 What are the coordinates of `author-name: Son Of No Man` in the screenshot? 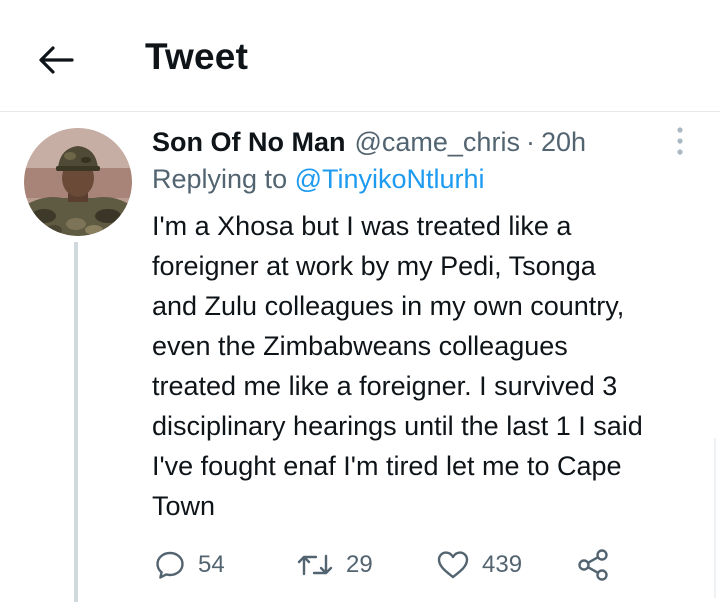 It's located at (248, 142).